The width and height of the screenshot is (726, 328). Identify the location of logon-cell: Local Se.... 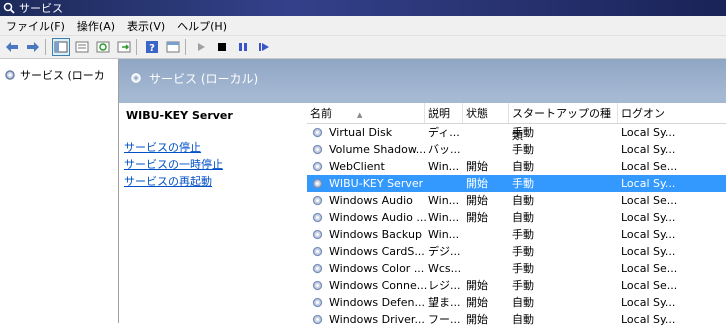
(649, 285).